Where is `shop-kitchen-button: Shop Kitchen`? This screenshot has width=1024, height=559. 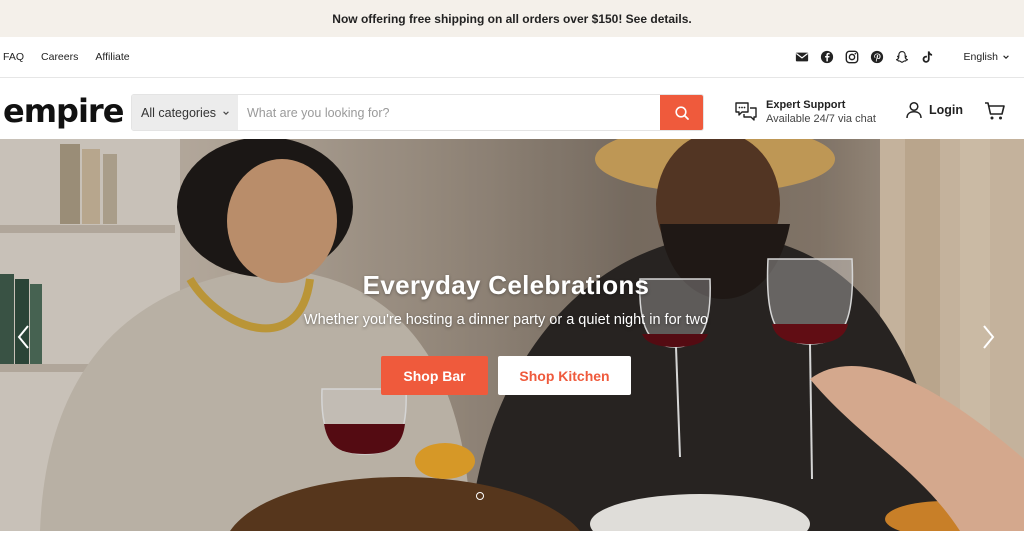 shop-kitchen-button: Shop Kitchen is located at coordinates (564, 375).